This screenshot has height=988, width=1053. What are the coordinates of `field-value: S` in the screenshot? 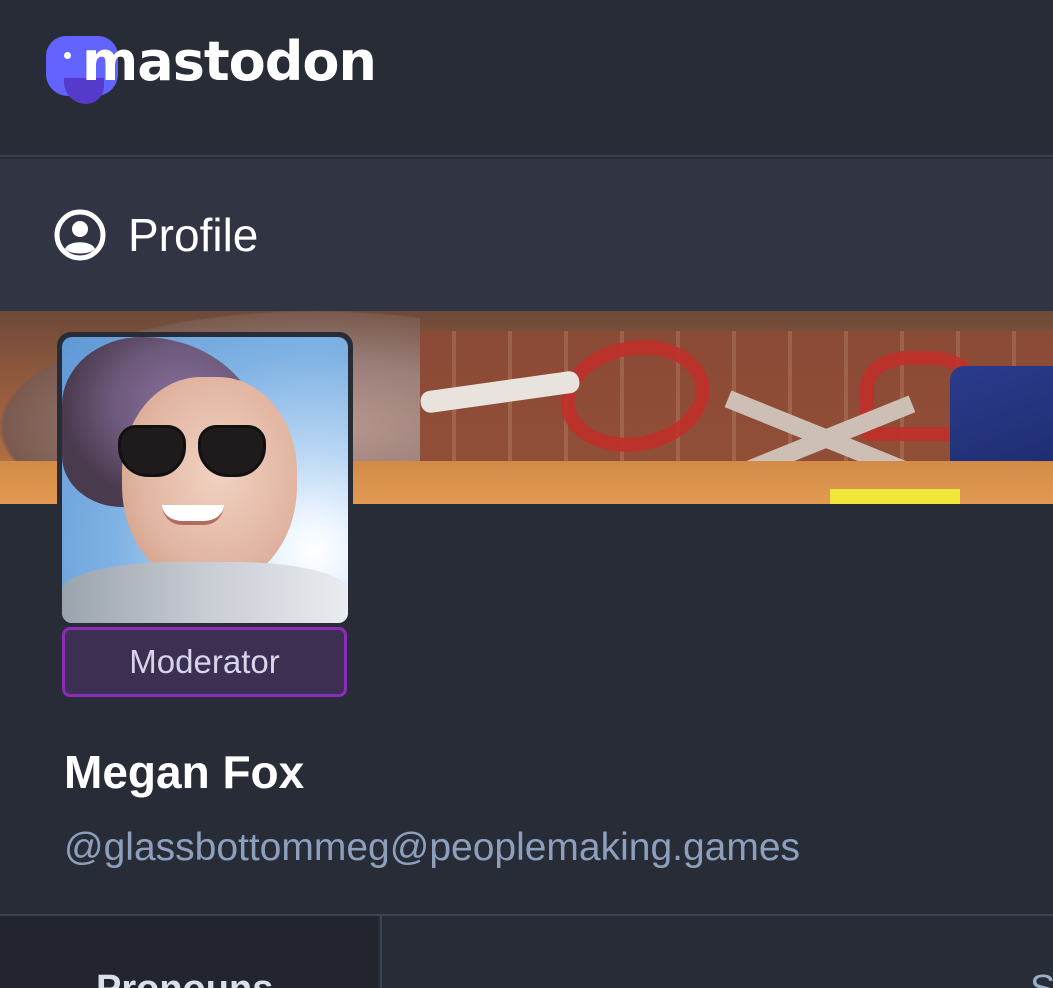 It's located at (716, 952).